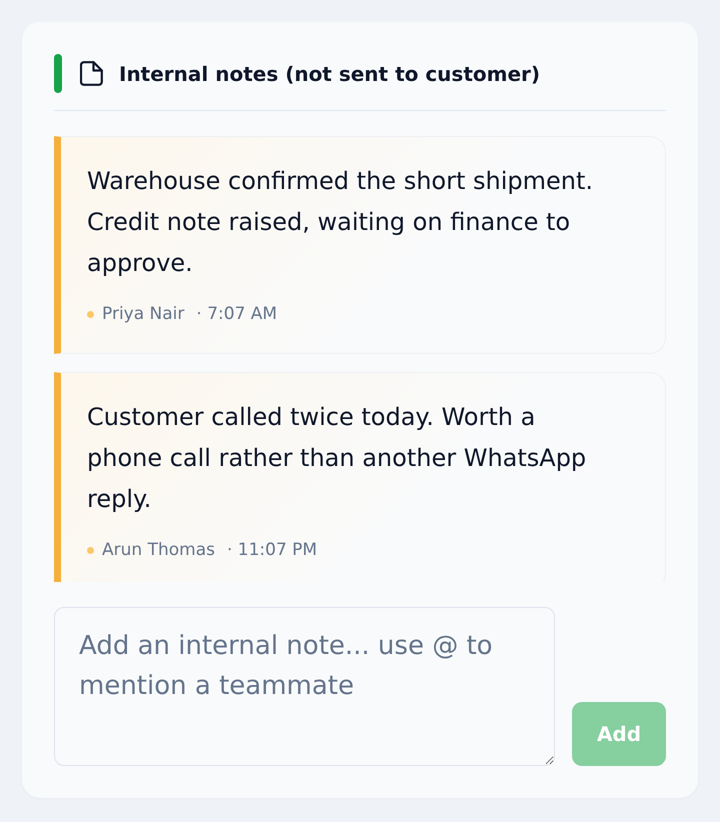 The height and width of the screenshot is (822, 720). I want to click on note-author: Arun Thomas, so click(158, 550).